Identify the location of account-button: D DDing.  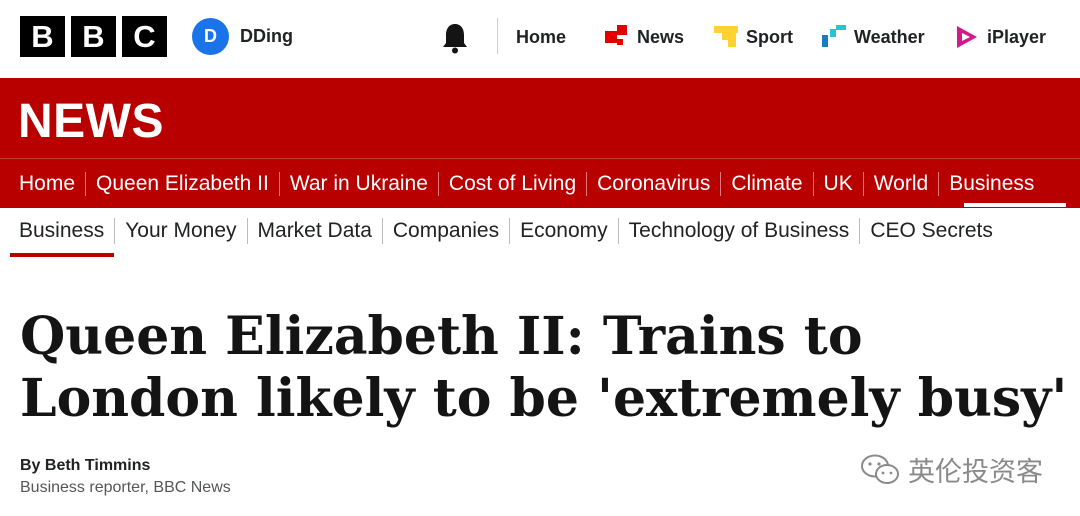
(242, 36).